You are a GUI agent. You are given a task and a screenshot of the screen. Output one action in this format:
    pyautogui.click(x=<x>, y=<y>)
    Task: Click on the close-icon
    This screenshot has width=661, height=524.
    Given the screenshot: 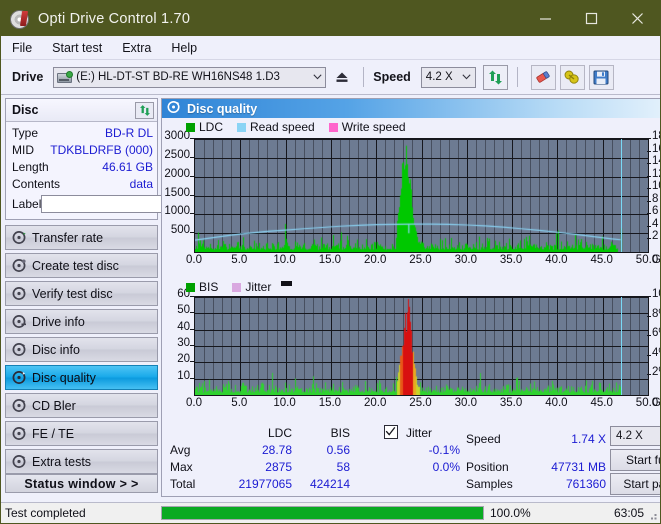 What is the action you would take?
    pyautogui.click(x=637, y=18)
    